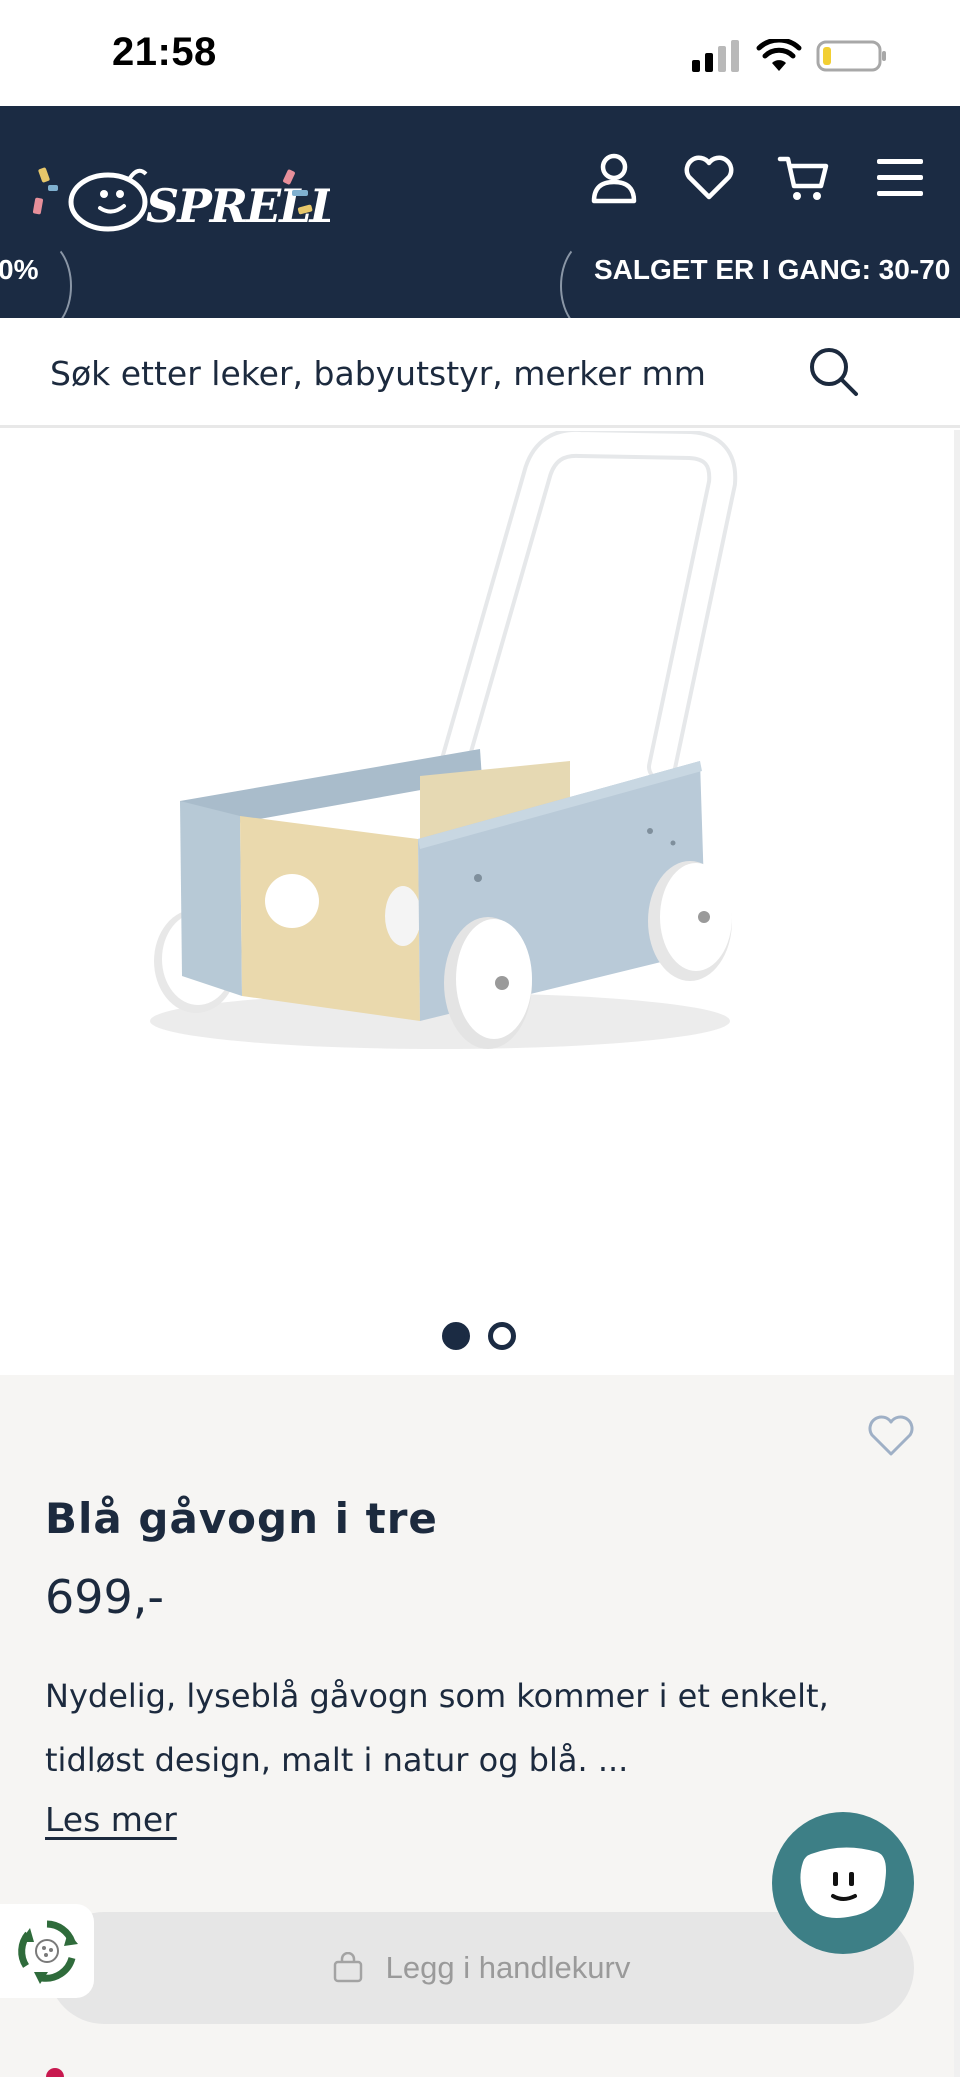  I want to click on heart-outline-icon, so click(891, 1435).